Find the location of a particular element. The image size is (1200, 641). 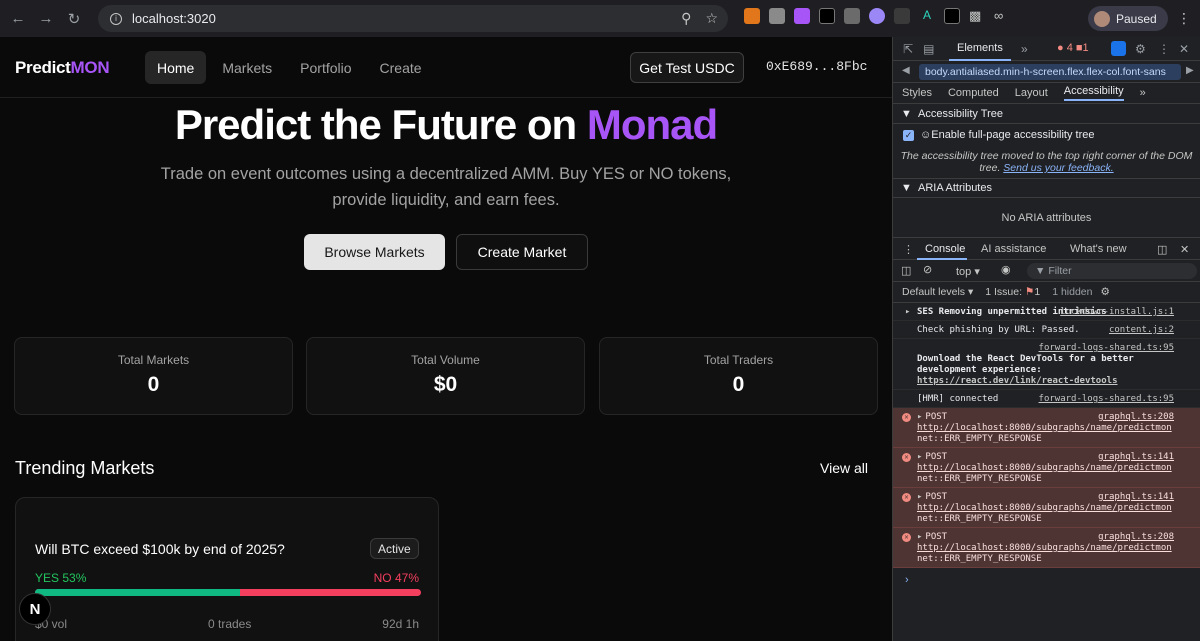

feedback-link: Send us your feedback. is located at coordinates (1058, 168).